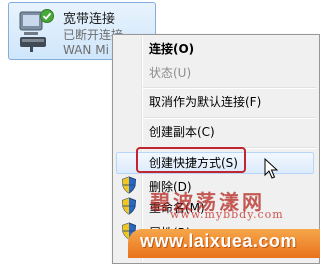 The width and height of the screenshot is (320, 264). Describe the element at coordinates (271, 168) in the screenshot. I see `mouse-cursor-icon` at that location.